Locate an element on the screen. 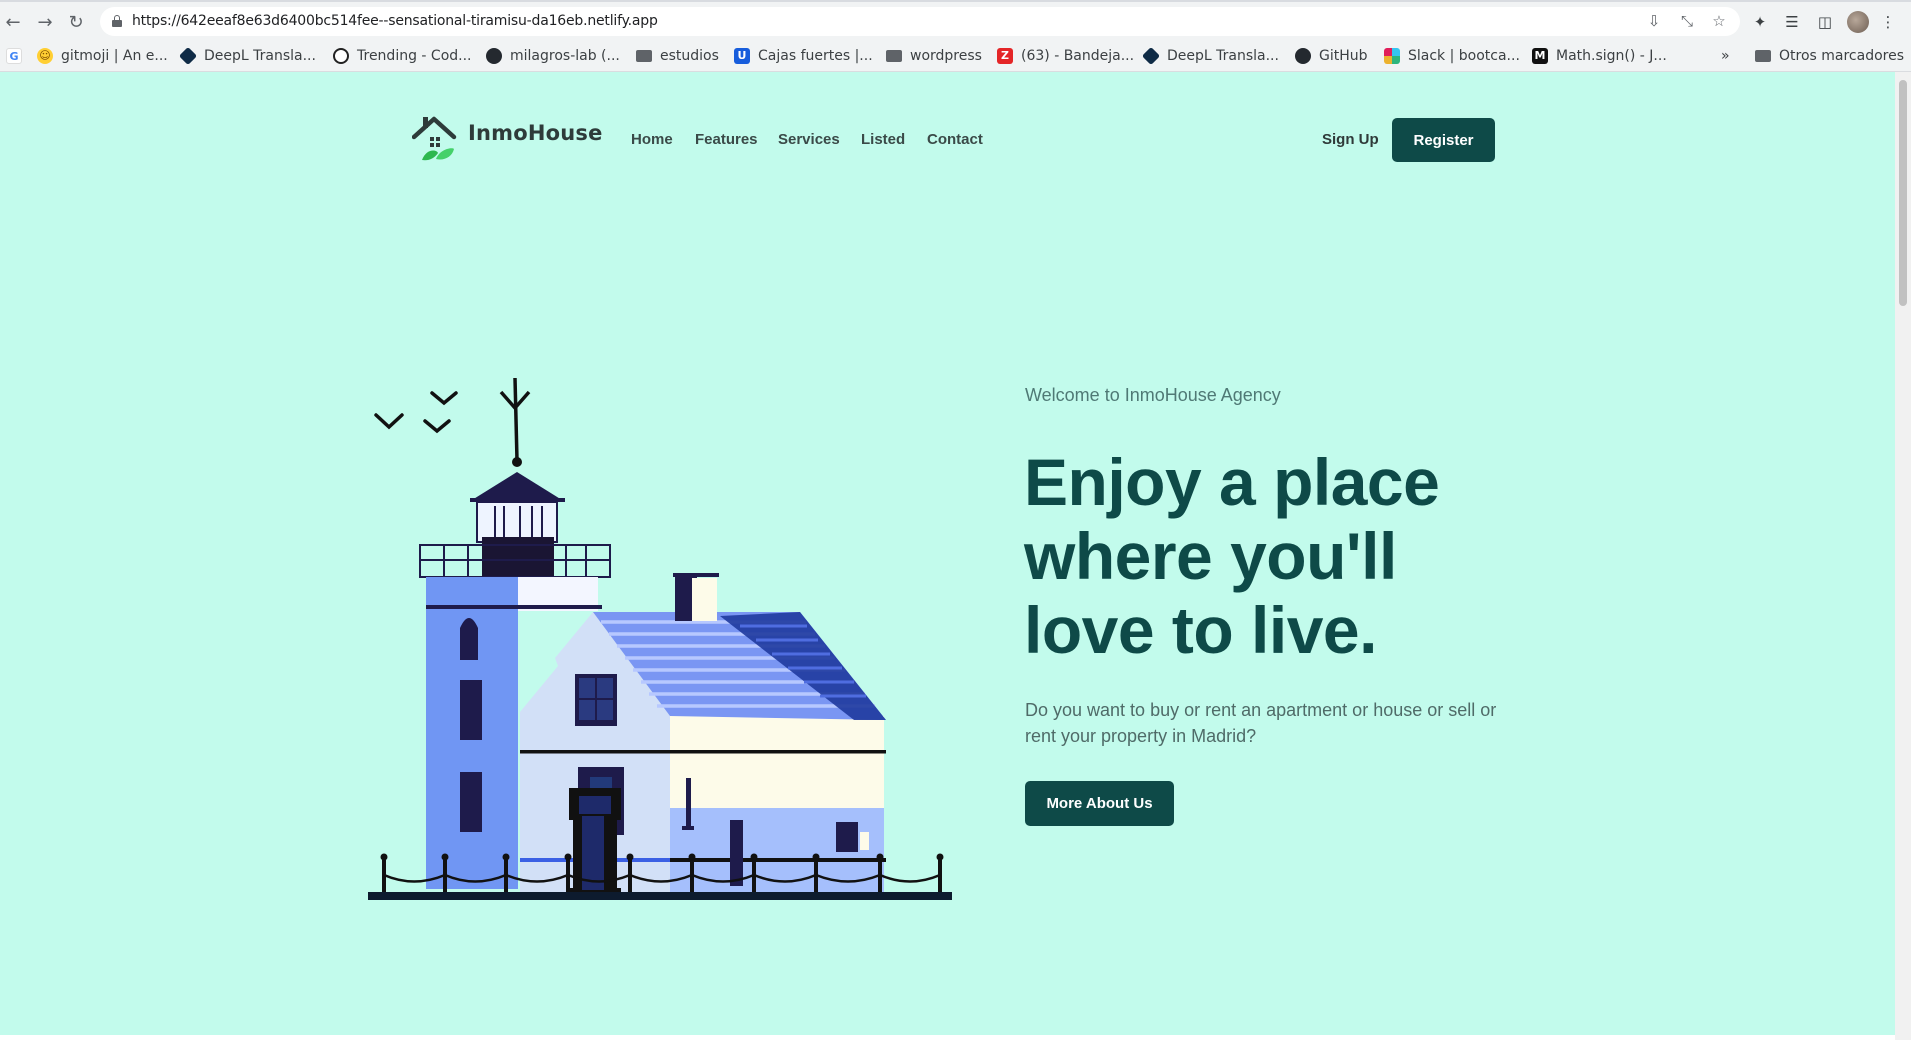 This screenshot has width=1911, height=1040. profile-avatar is located at coordinates (1858, 22).